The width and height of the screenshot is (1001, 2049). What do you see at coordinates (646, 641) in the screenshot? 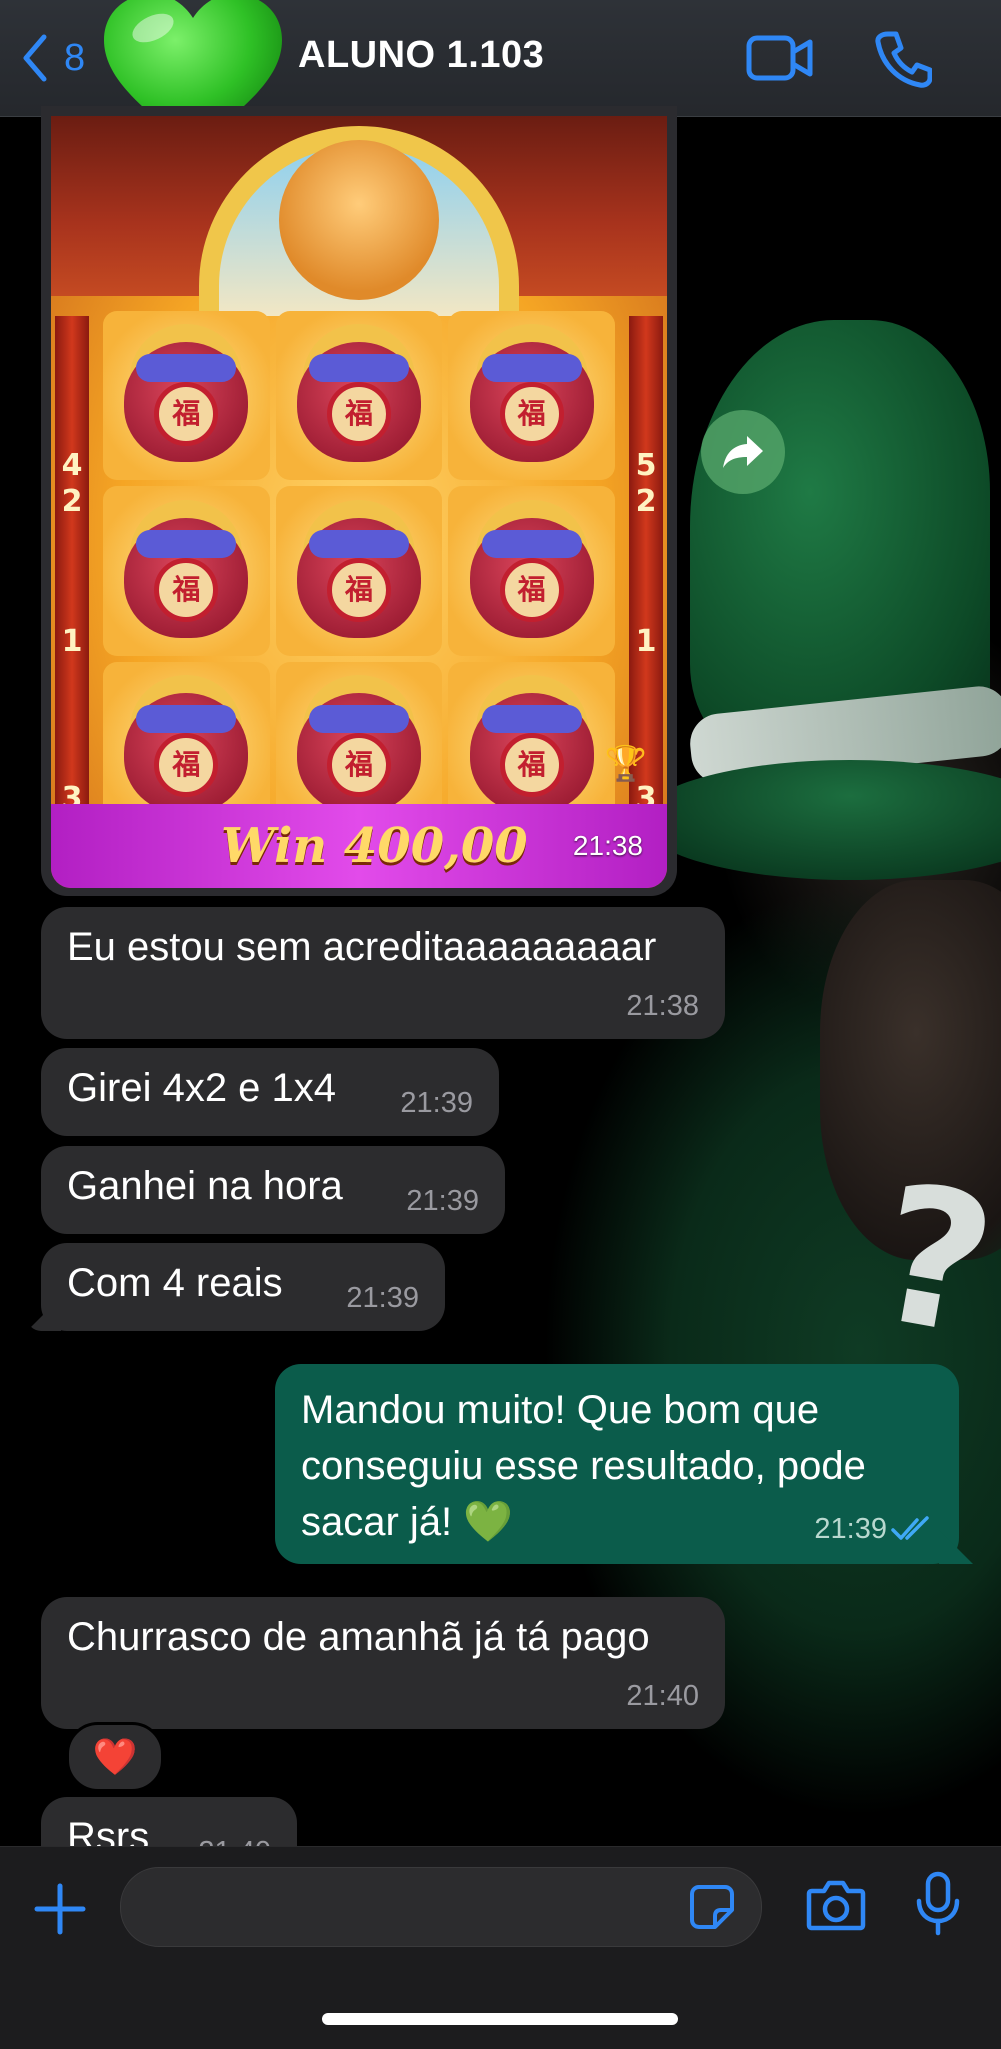
I see `right-number: 1` at bounding box center [646, 641].